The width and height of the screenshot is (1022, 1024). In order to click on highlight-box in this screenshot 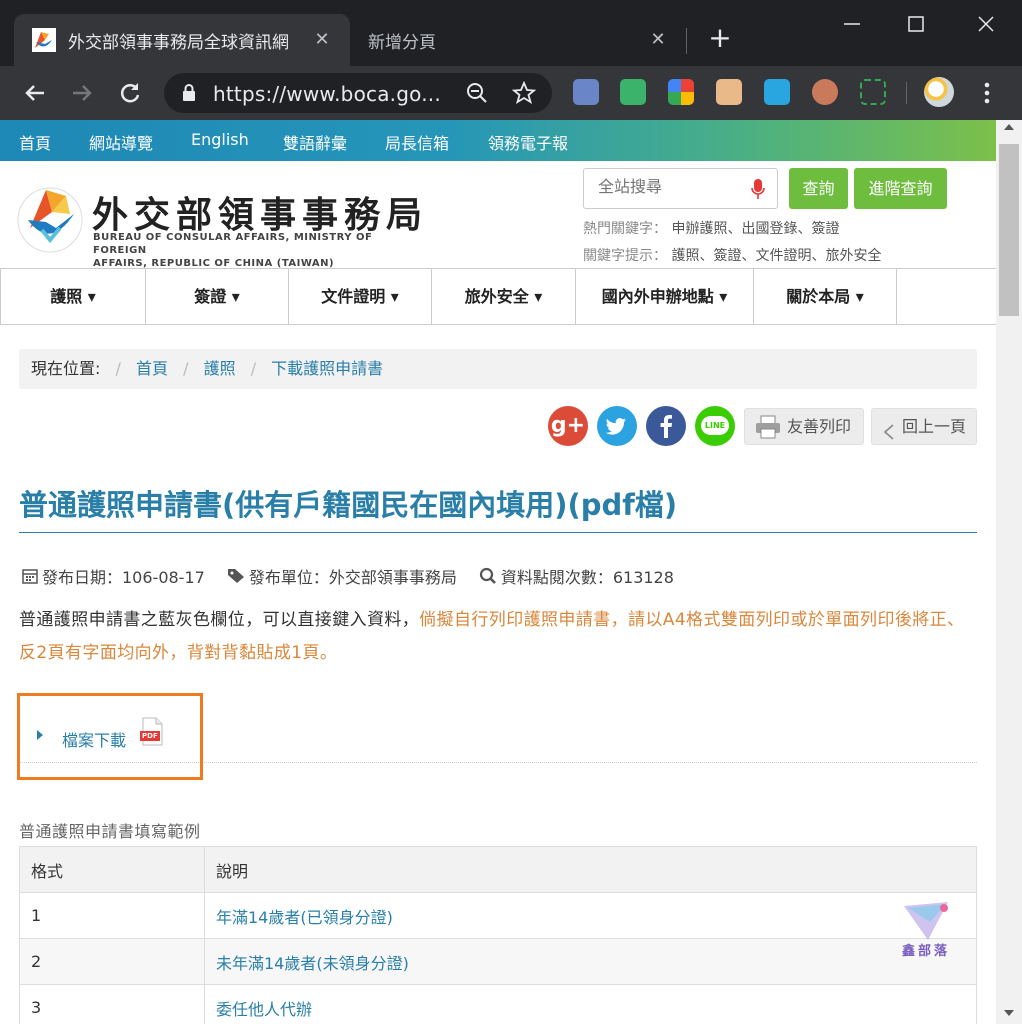, I will do `click(110, 736)`.